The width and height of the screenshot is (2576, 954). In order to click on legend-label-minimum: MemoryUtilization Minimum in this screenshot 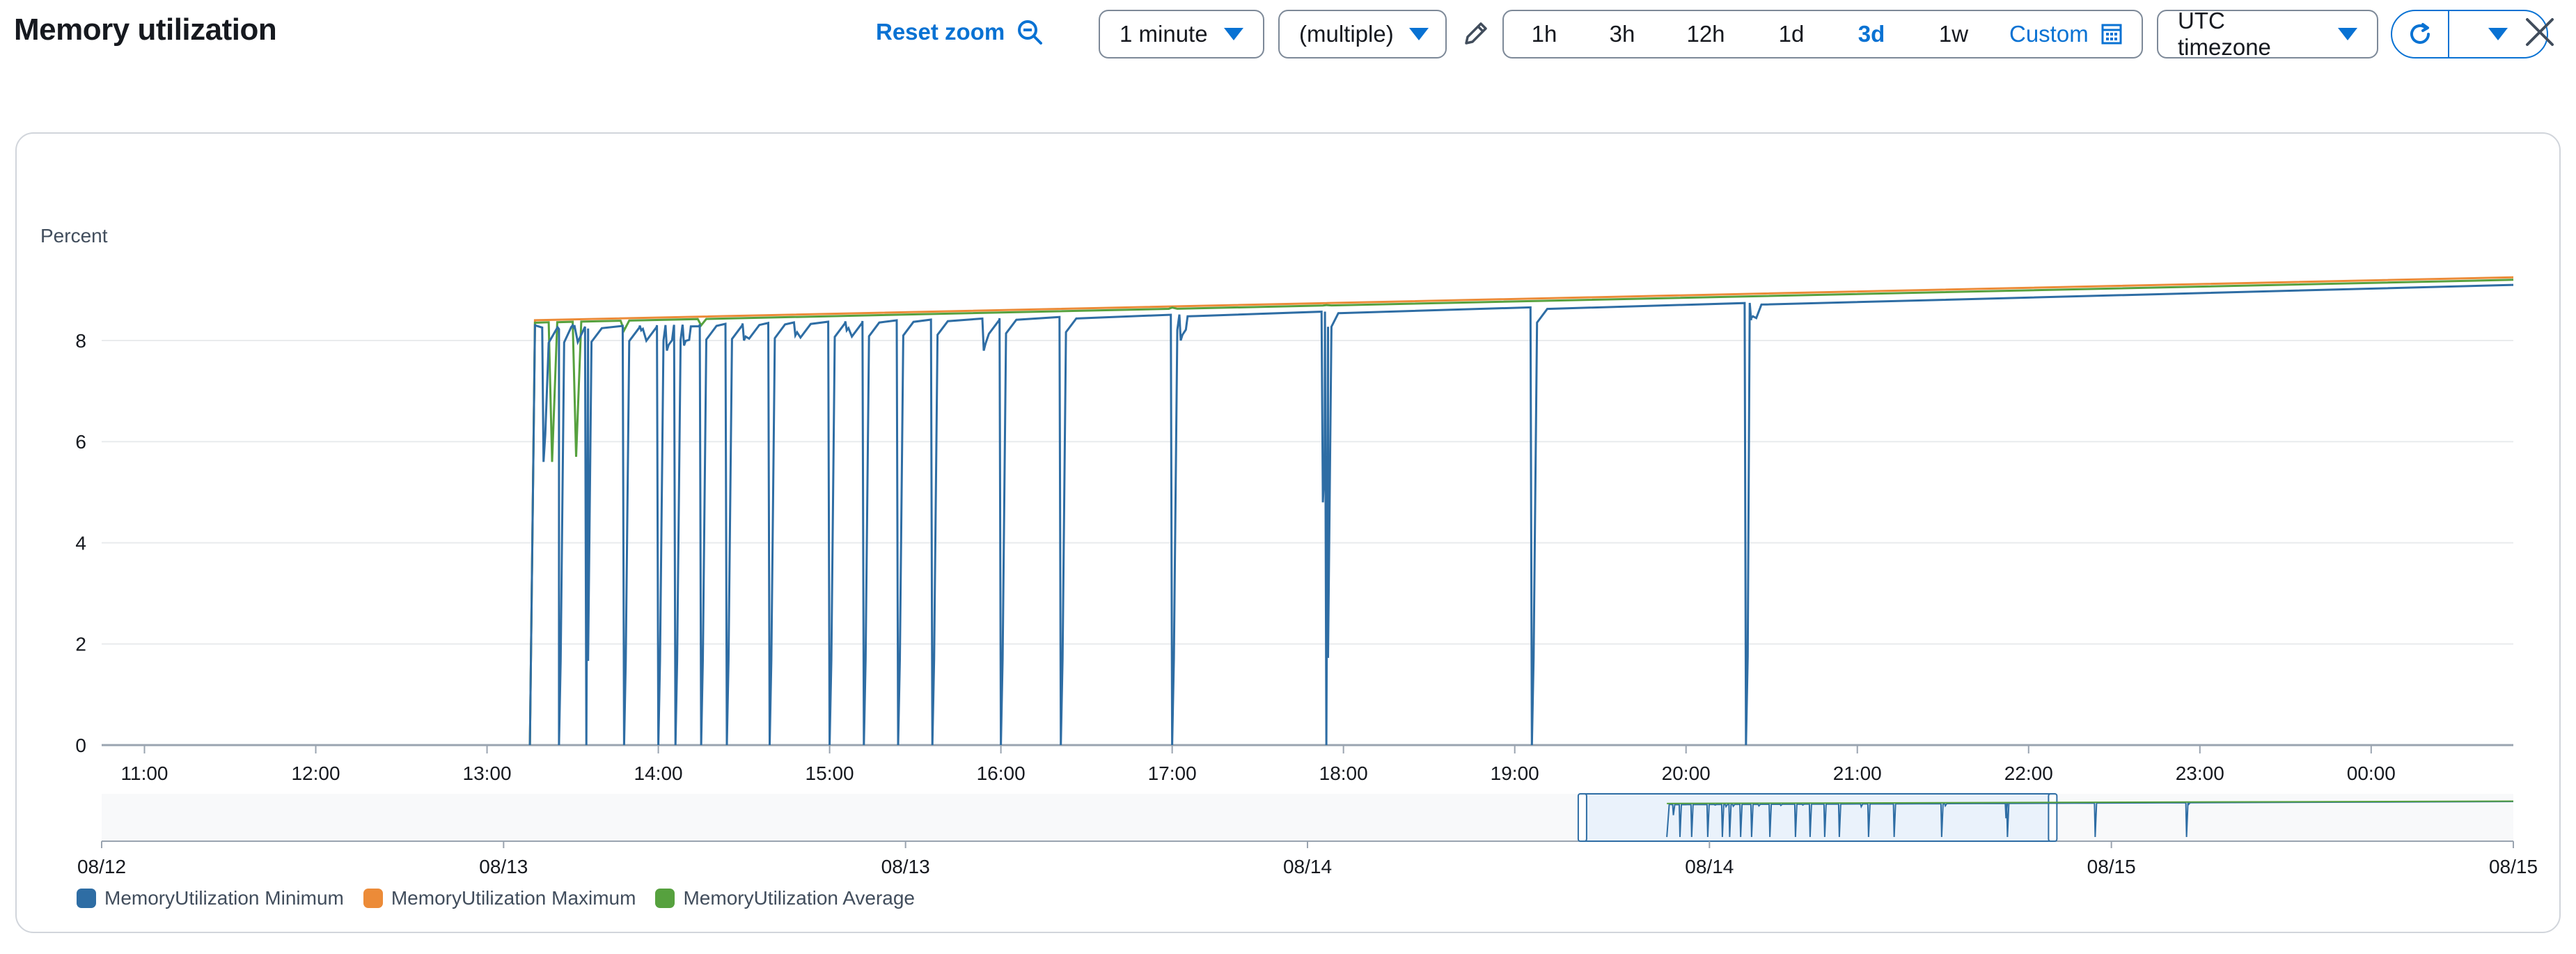, I will do `click(224, 898)`.